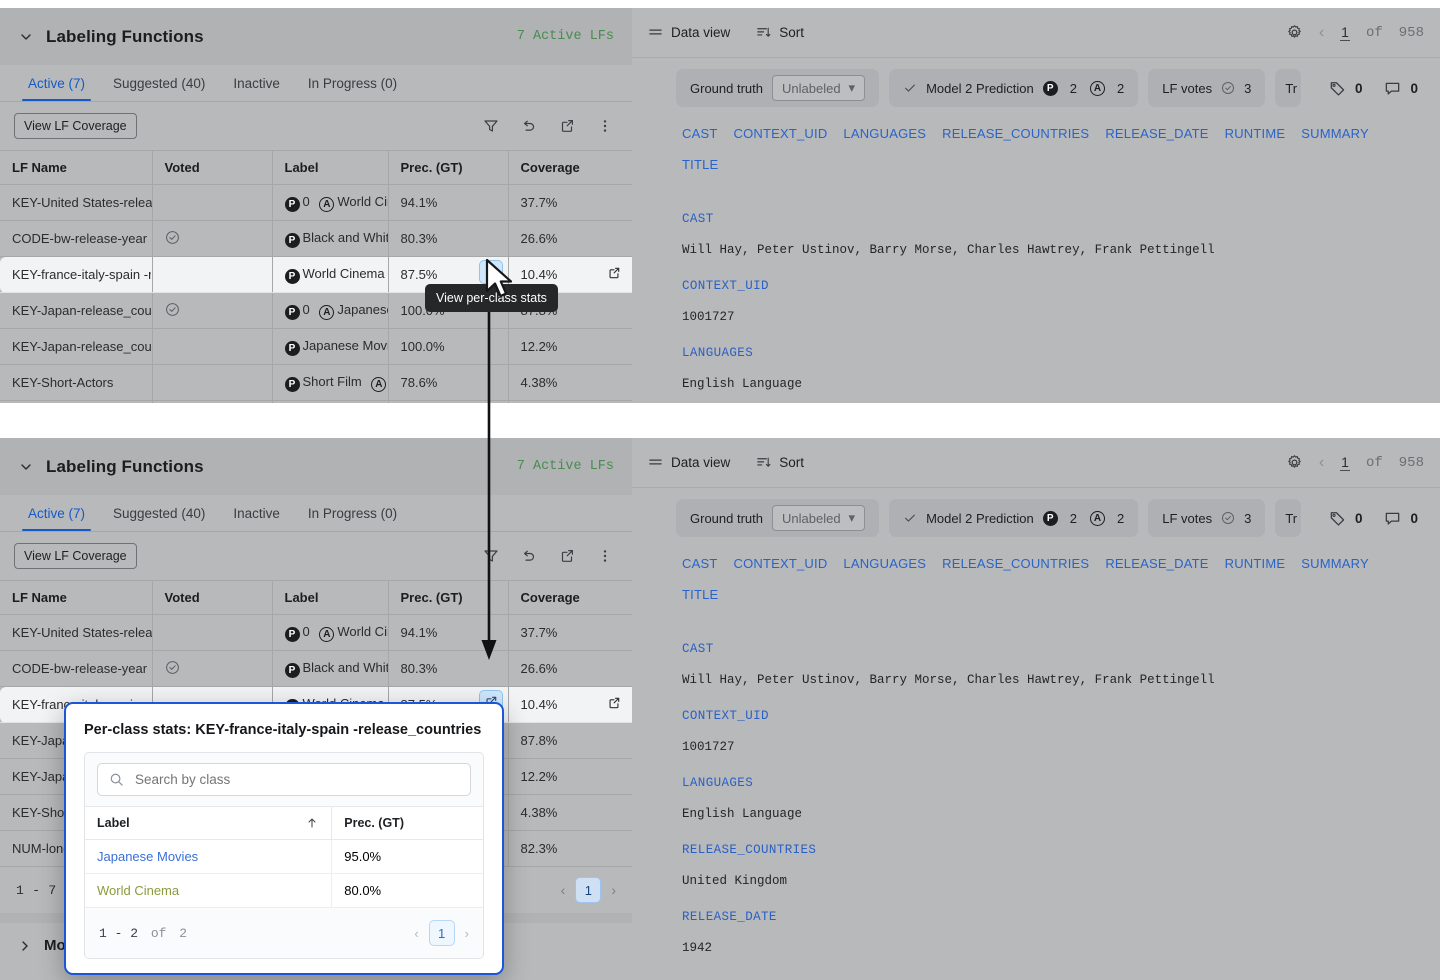  Describe the element at coordinates (1207, 518) in the screenshot. I see `lf-votes-chip-2: LF votes 3` at that location.